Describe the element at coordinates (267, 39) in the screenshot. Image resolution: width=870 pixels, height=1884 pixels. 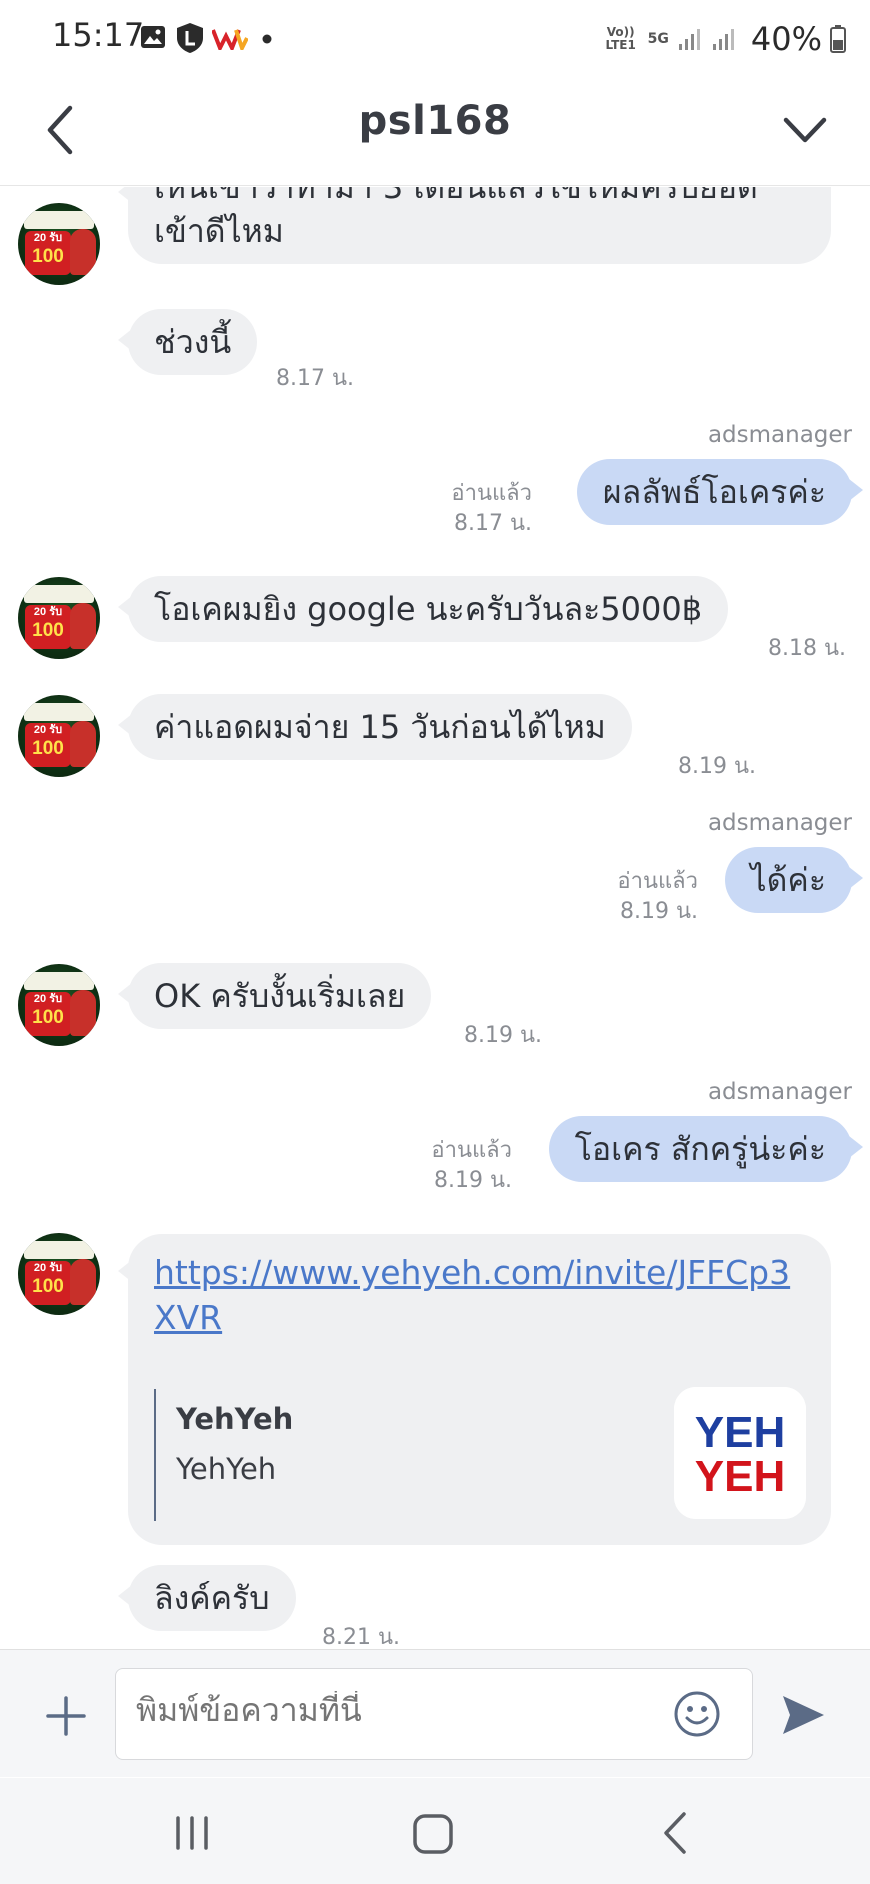
I see `more-notifications-icon` at that location.